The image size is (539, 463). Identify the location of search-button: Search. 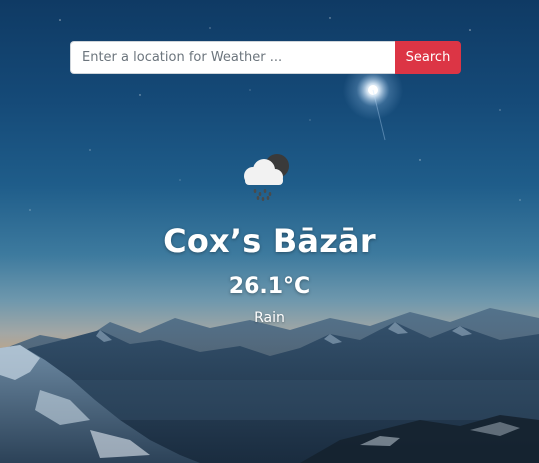
(428, 57).